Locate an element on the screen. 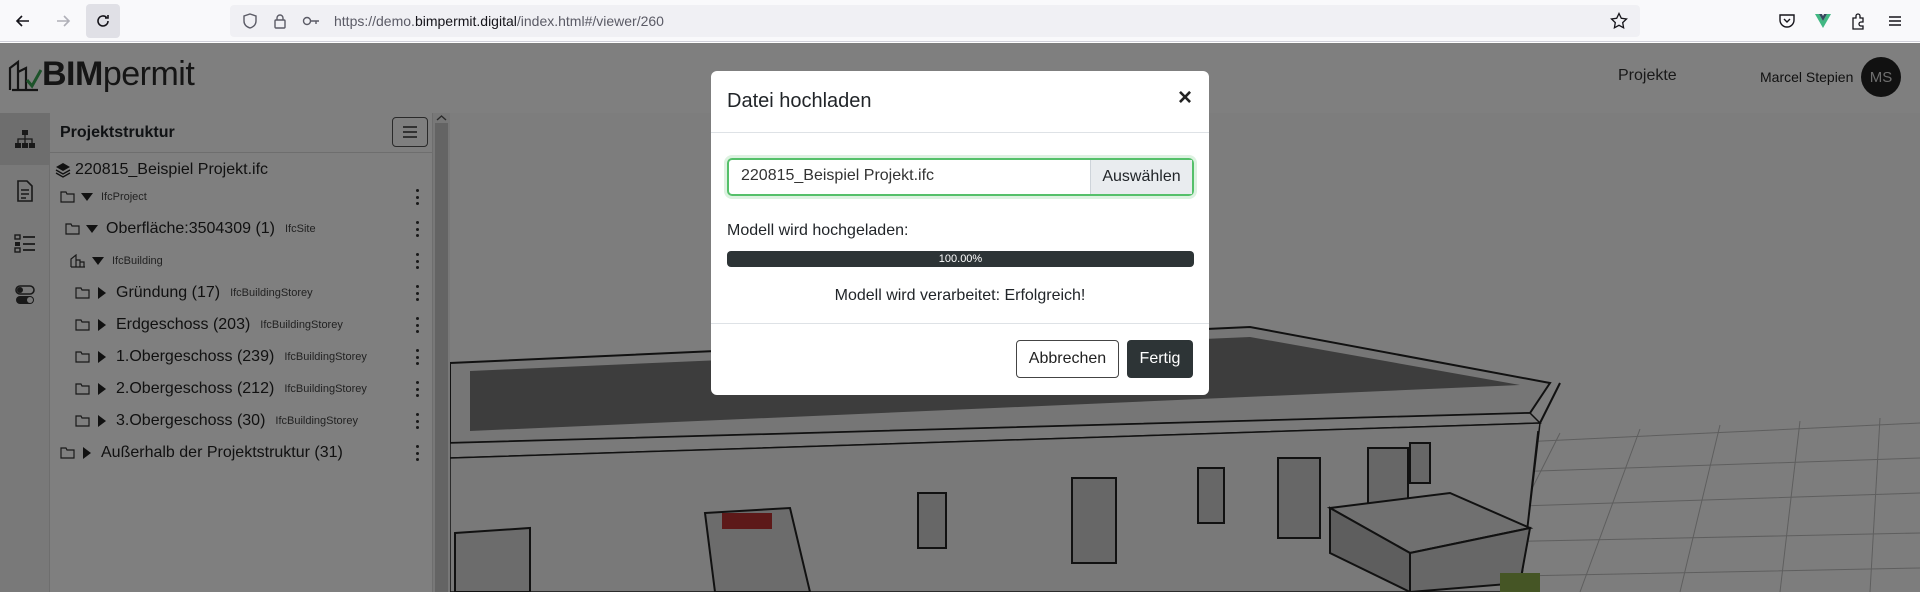 The width and height of the screenshot is (1920, 592). key-icon is located at coordinates (311, 21).